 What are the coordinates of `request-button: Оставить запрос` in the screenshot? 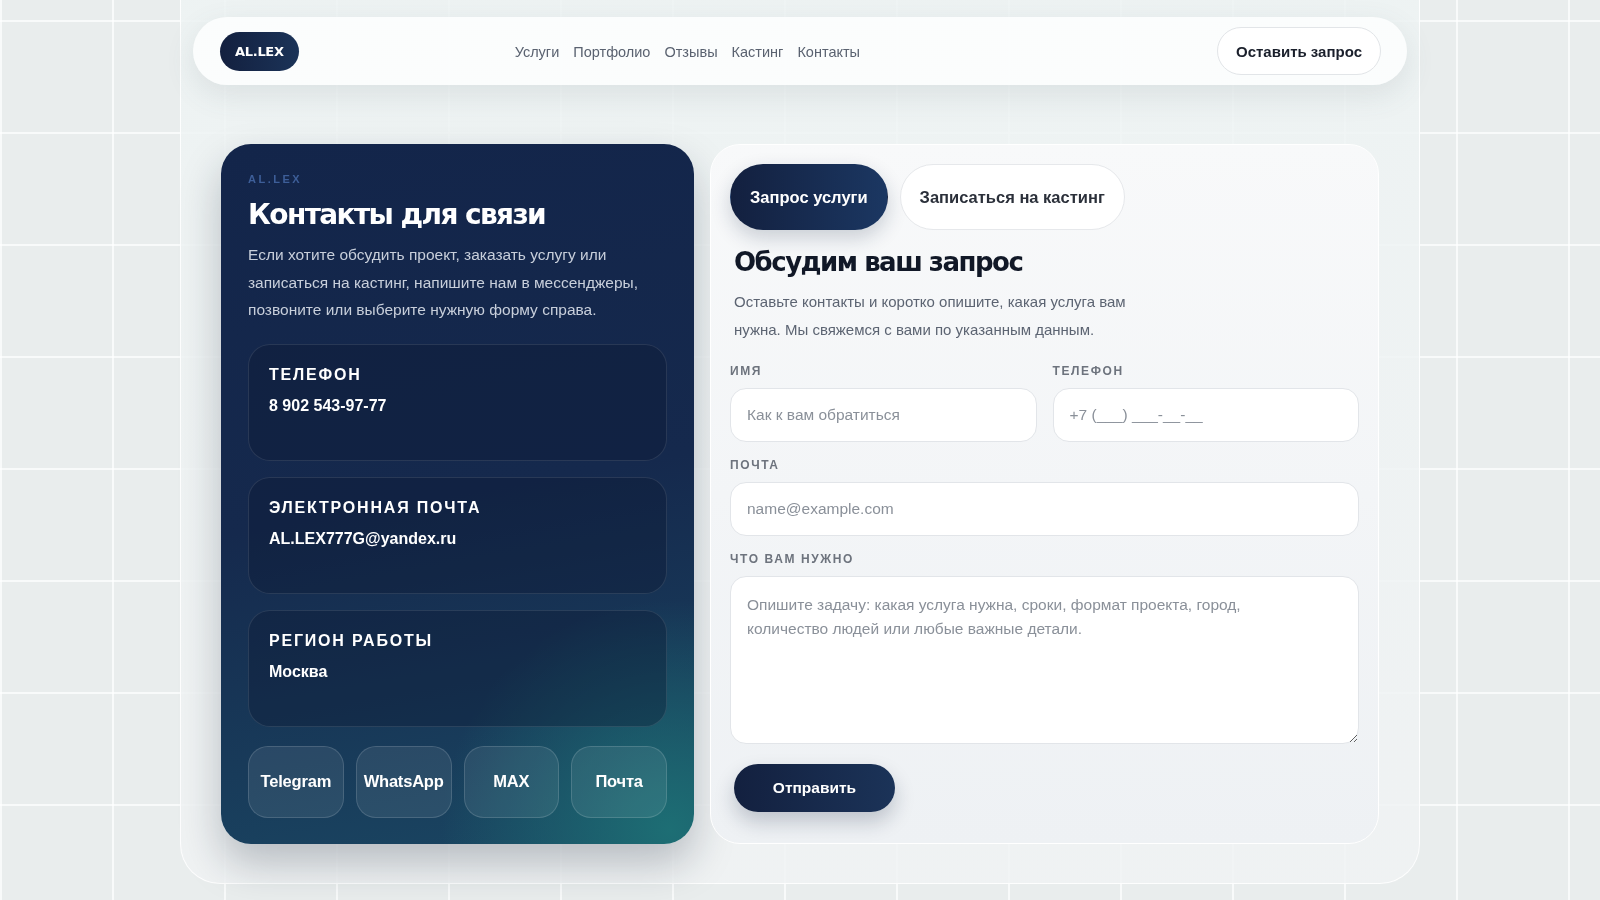 It's located at (1299, 51).